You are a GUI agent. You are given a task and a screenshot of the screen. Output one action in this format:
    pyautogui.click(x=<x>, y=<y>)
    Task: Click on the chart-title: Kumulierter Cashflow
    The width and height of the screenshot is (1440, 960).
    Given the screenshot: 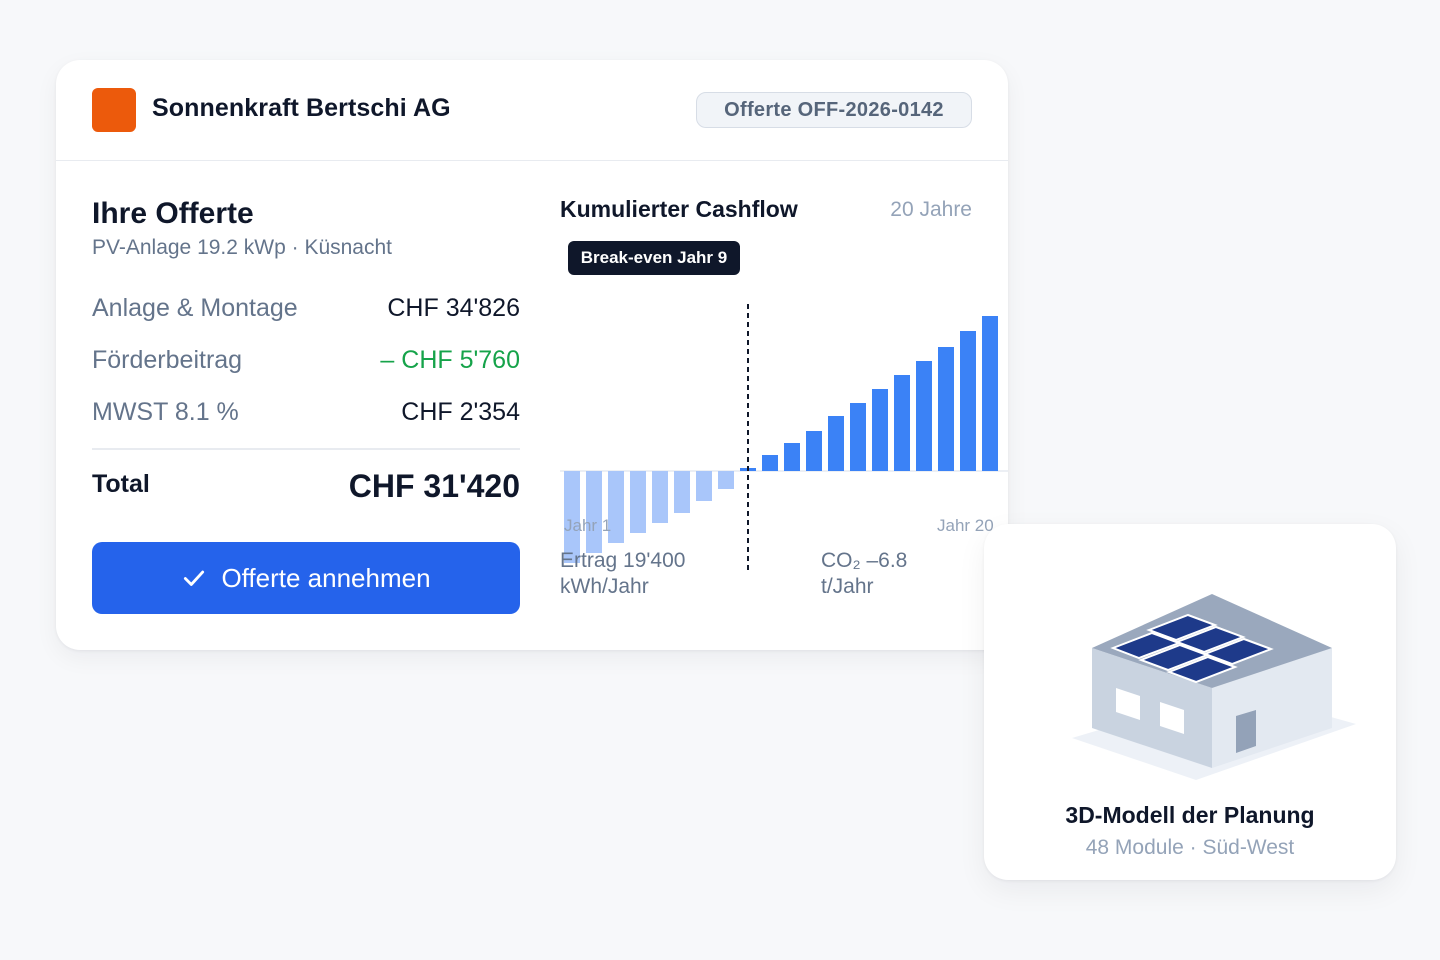 What is the action you would take?
    pyautogui.click(x=679, y=209)
    